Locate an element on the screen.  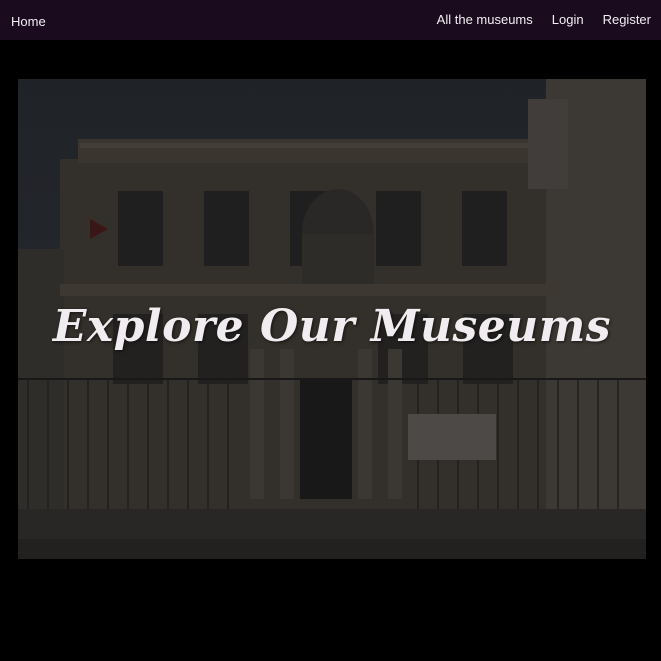
nav-home-link: Home is located at coordinates (28, 21).